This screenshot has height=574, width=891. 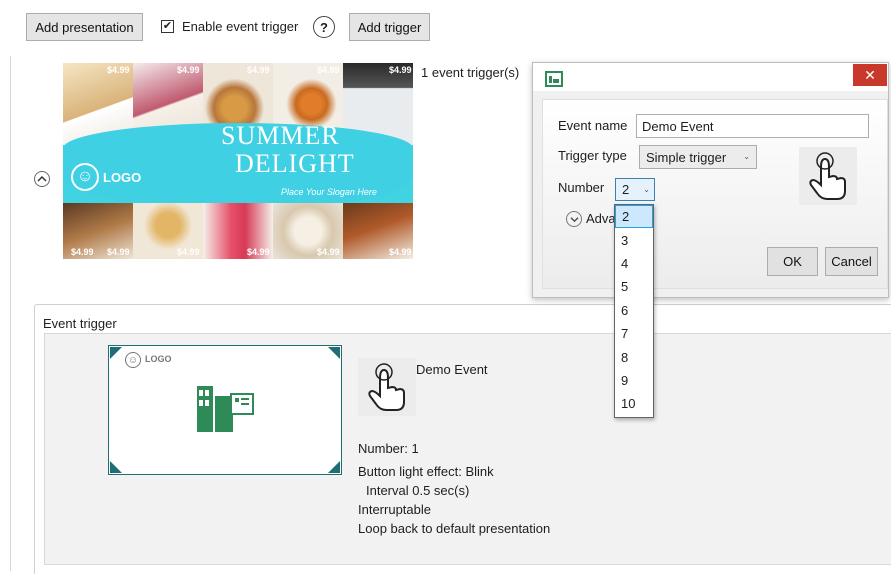 I want to click on banner-title-line2: DELIGHT, so click(x=295, y=163).